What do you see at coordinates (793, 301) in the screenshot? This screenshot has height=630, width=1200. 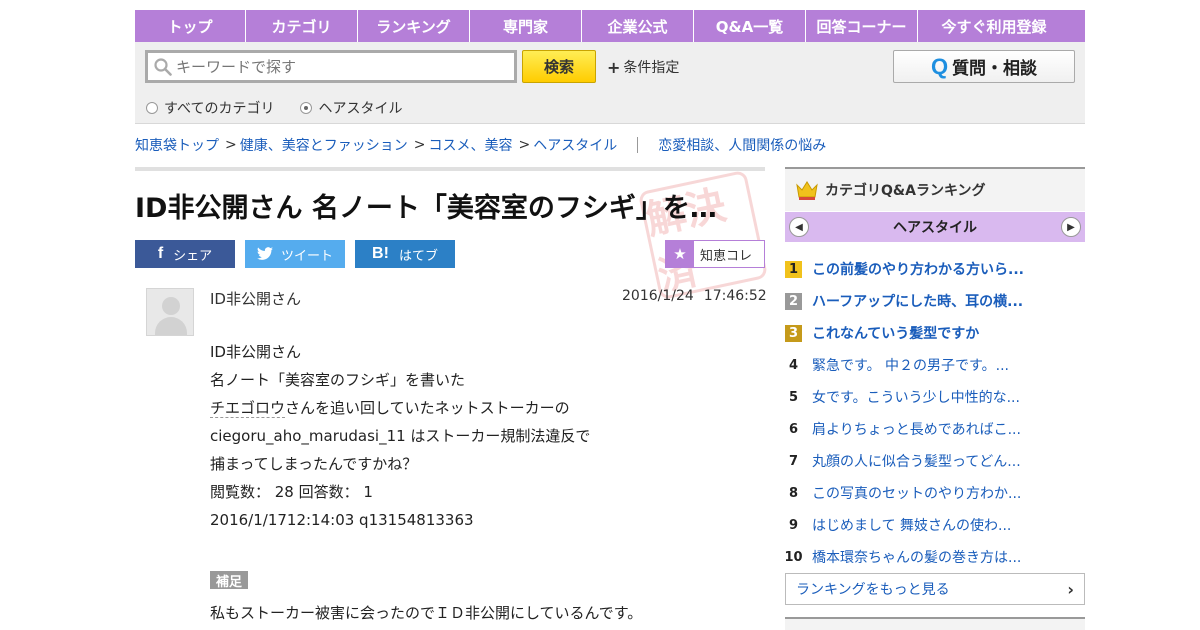 I see `rank-number: 2` at bounding box center [793, 301].